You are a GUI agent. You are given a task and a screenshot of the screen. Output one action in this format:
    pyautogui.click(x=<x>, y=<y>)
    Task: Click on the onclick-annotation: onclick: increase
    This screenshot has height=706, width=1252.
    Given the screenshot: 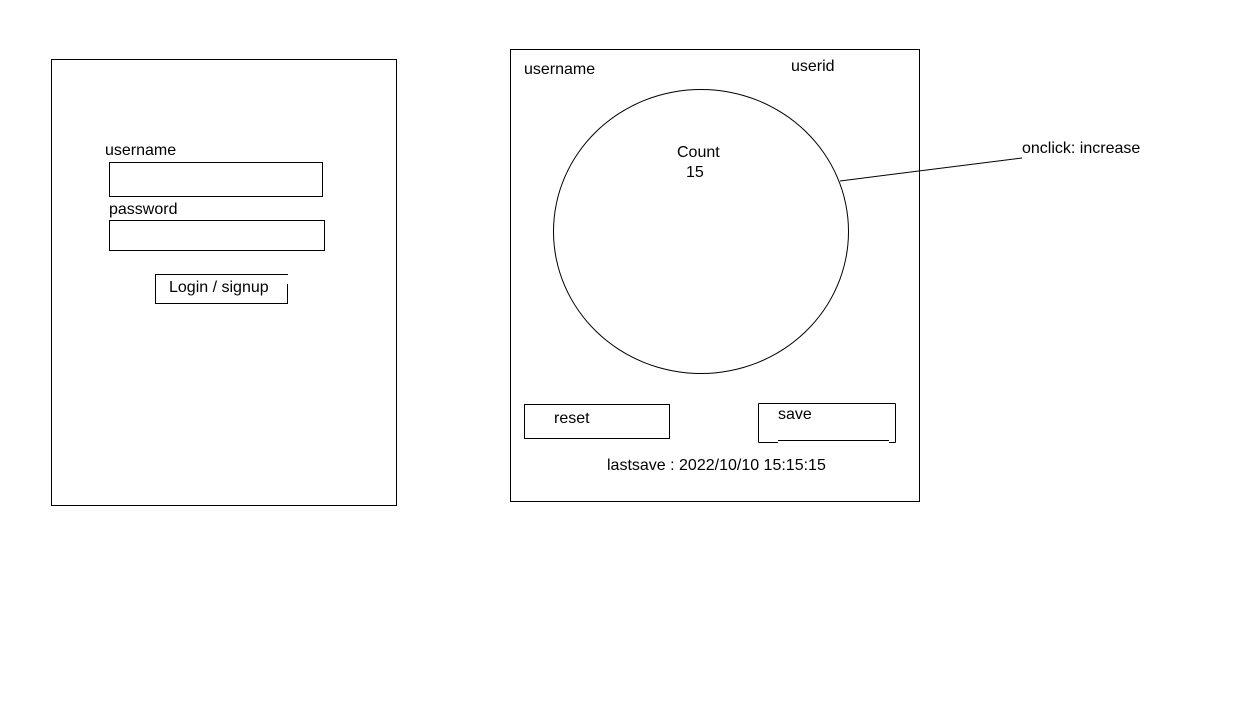 What is the action you would take?
    pyautogui.click(x=1081, y=148)
    